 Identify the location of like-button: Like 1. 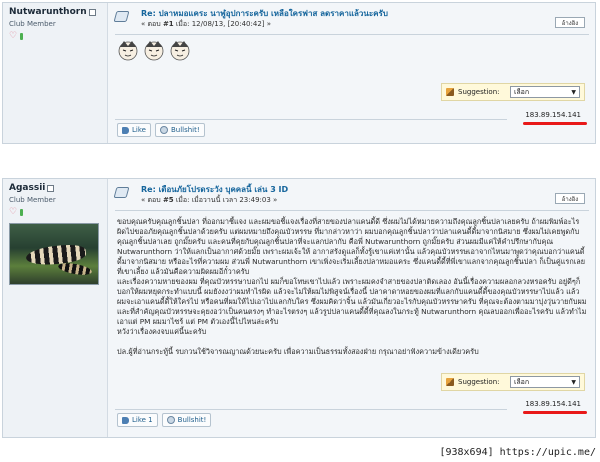
(137, 420).